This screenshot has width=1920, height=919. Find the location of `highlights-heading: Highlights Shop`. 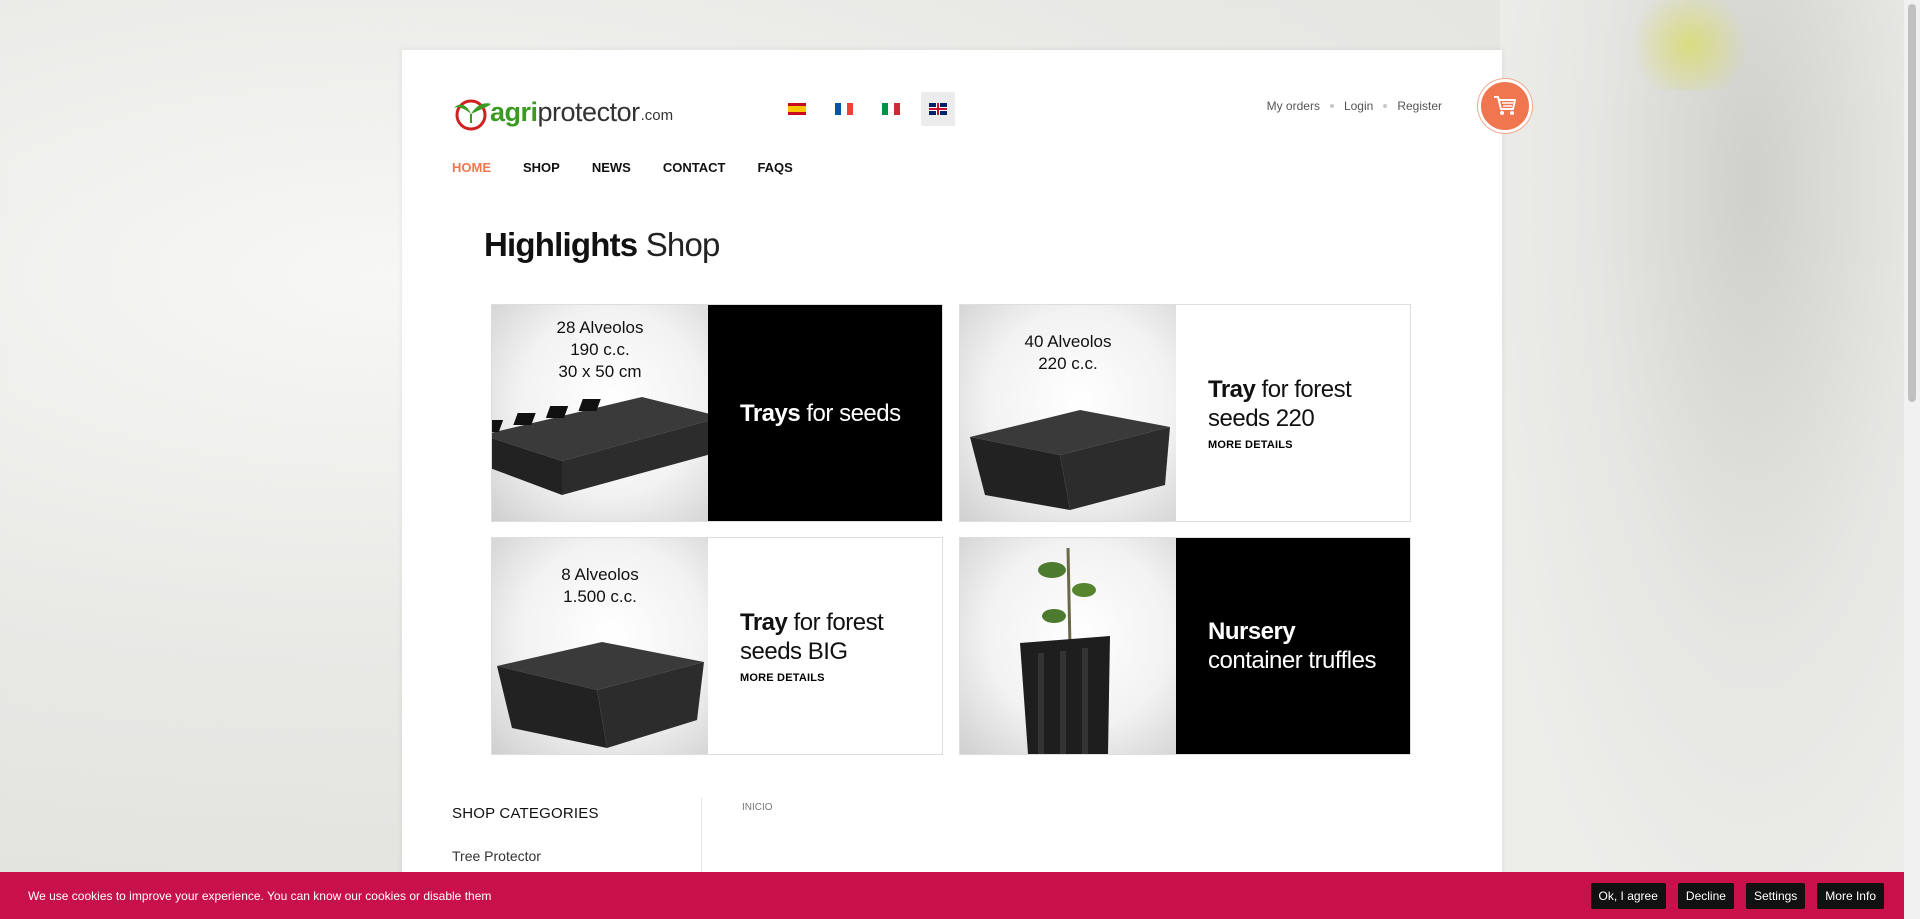

highlights-heading: Highlights Shop is located at coordinates (602, 245).